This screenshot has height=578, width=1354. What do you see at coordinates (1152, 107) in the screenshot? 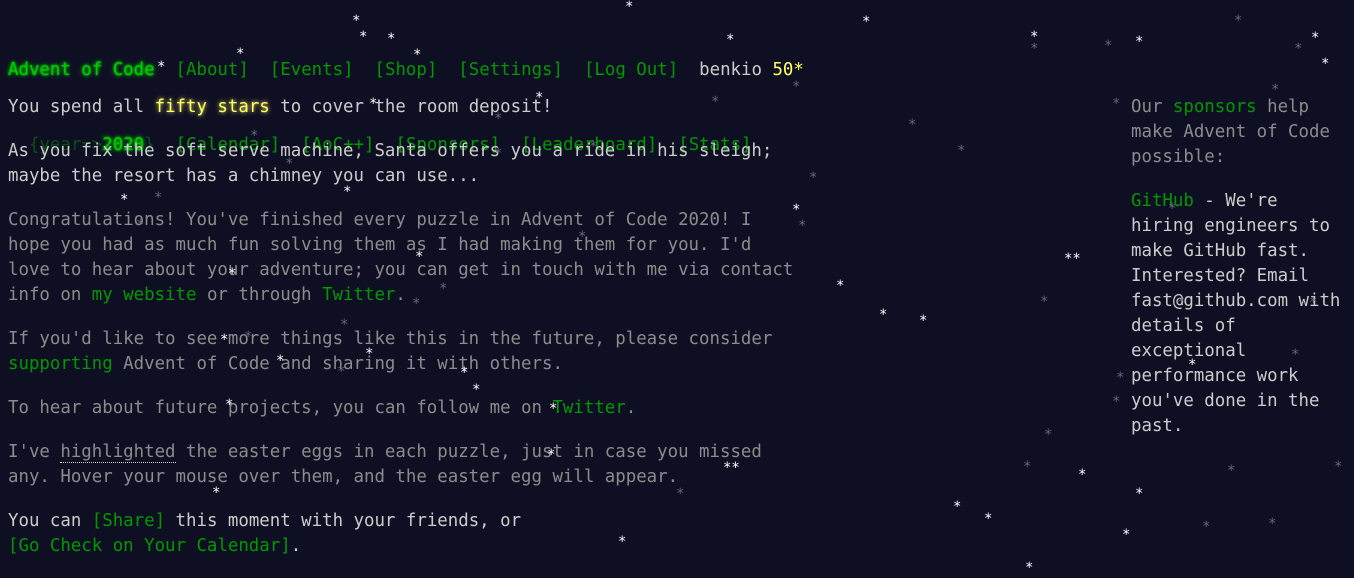
I see `text: Our` at bounding box center [1152, 107].